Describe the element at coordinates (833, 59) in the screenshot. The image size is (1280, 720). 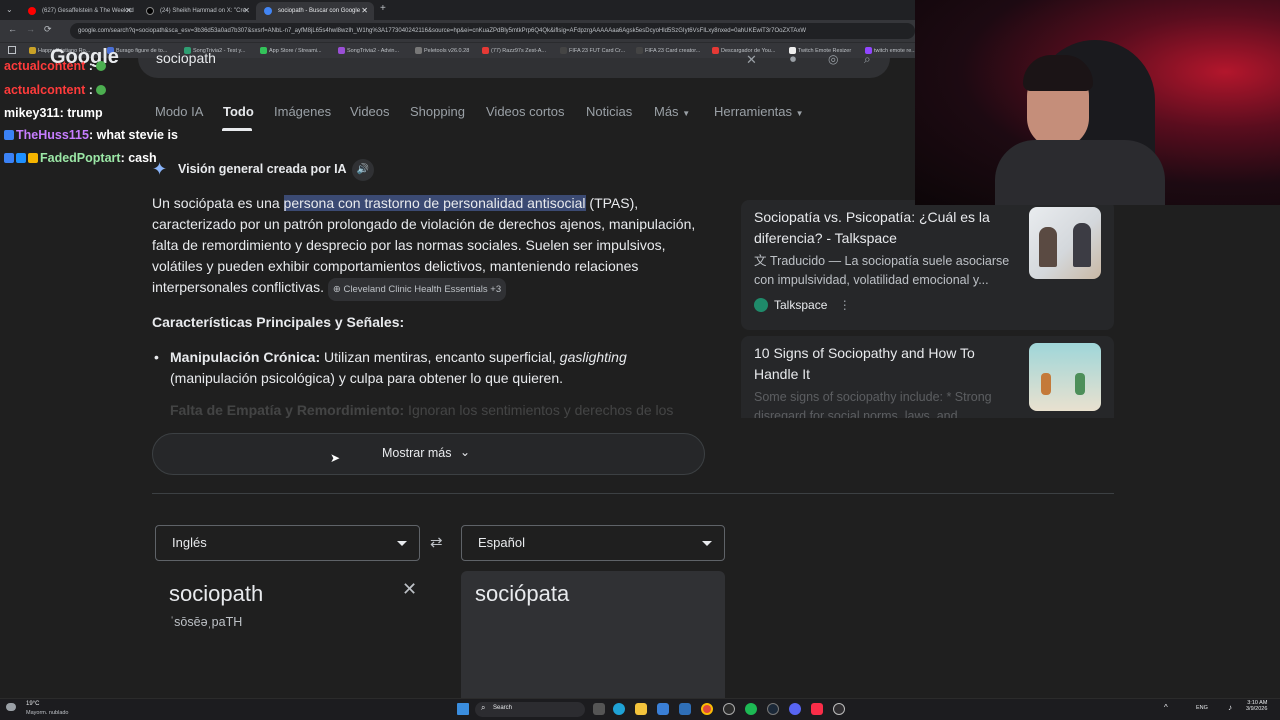
I see `lens-icon: ◎` at that location.